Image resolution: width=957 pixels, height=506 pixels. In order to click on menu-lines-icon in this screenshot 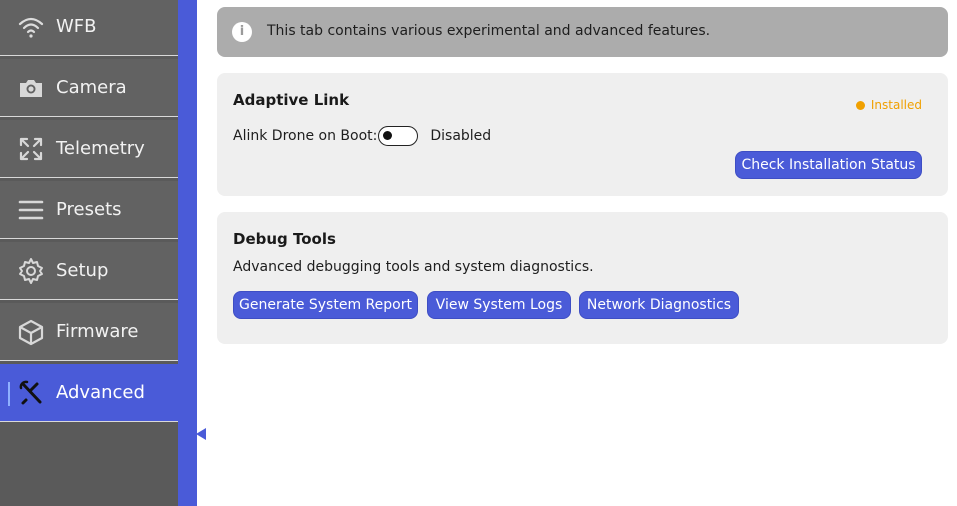, I will do `click(31, 210)`.